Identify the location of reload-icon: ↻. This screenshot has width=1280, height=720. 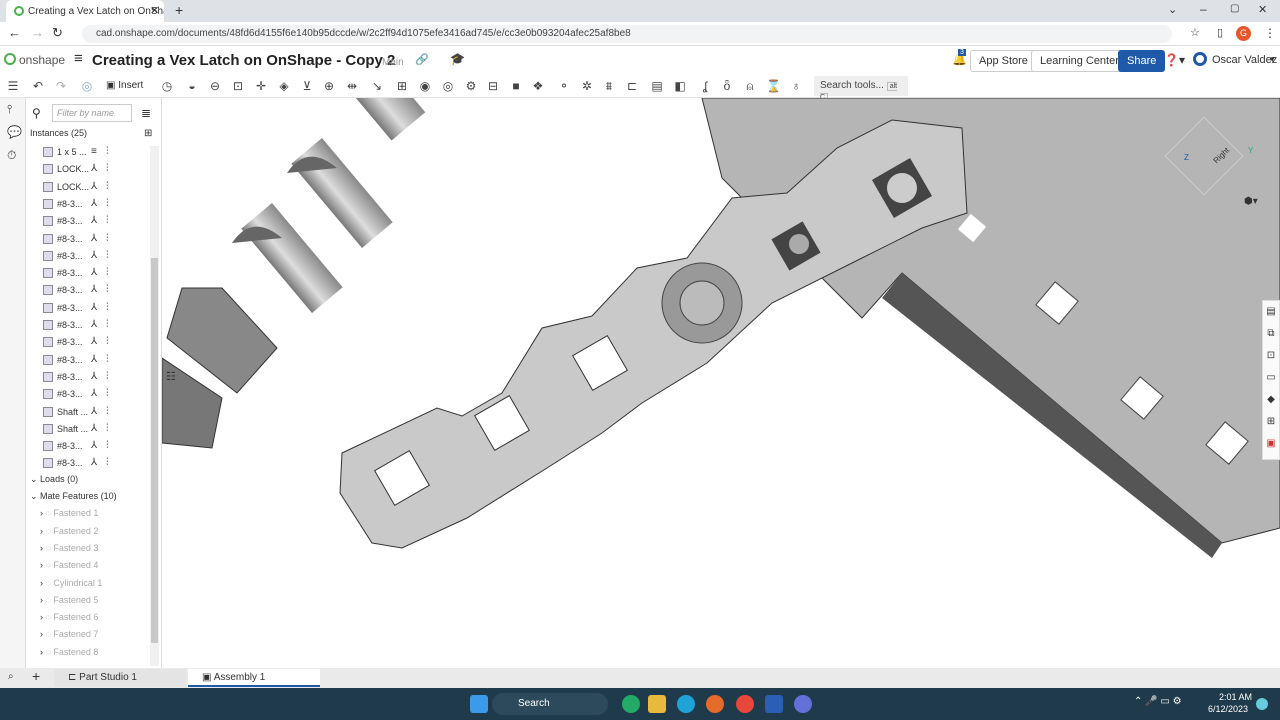
(57, 33).